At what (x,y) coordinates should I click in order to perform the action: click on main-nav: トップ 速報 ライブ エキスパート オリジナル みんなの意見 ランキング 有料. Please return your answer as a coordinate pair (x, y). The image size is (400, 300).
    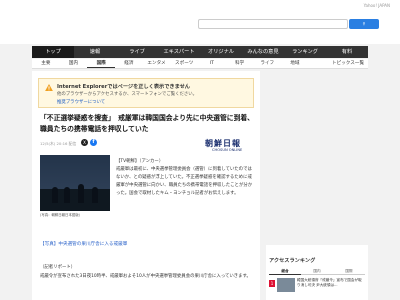
    Looking at the image, I should click on (200, 52).